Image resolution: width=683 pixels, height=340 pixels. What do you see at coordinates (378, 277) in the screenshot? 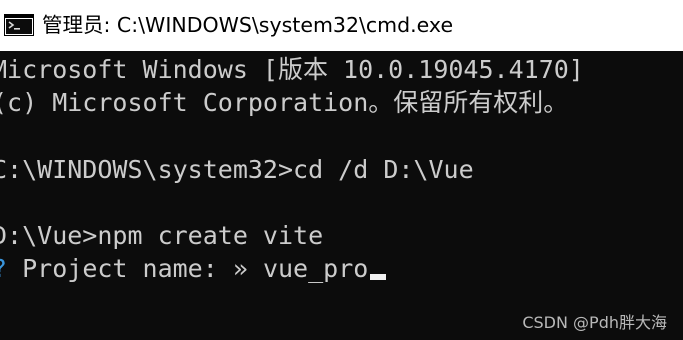
I see `text-cursor` at bounding box center [378, 277].